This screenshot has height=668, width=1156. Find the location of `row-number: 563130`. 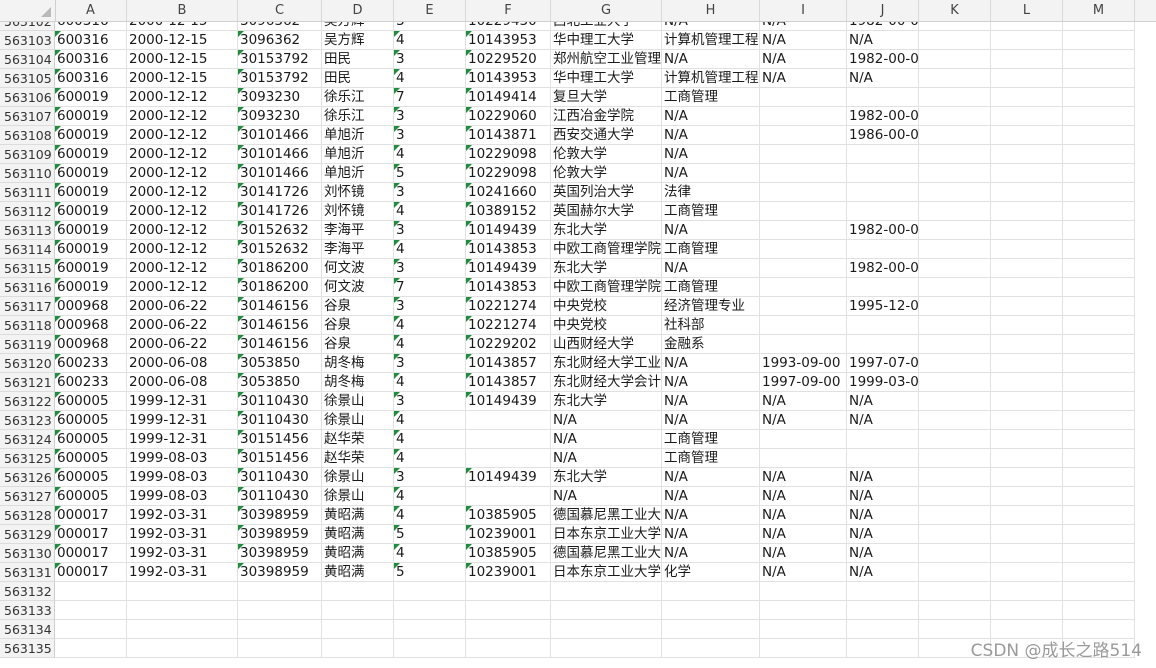

row-number: 563130 is located at coordinates (27, 553).